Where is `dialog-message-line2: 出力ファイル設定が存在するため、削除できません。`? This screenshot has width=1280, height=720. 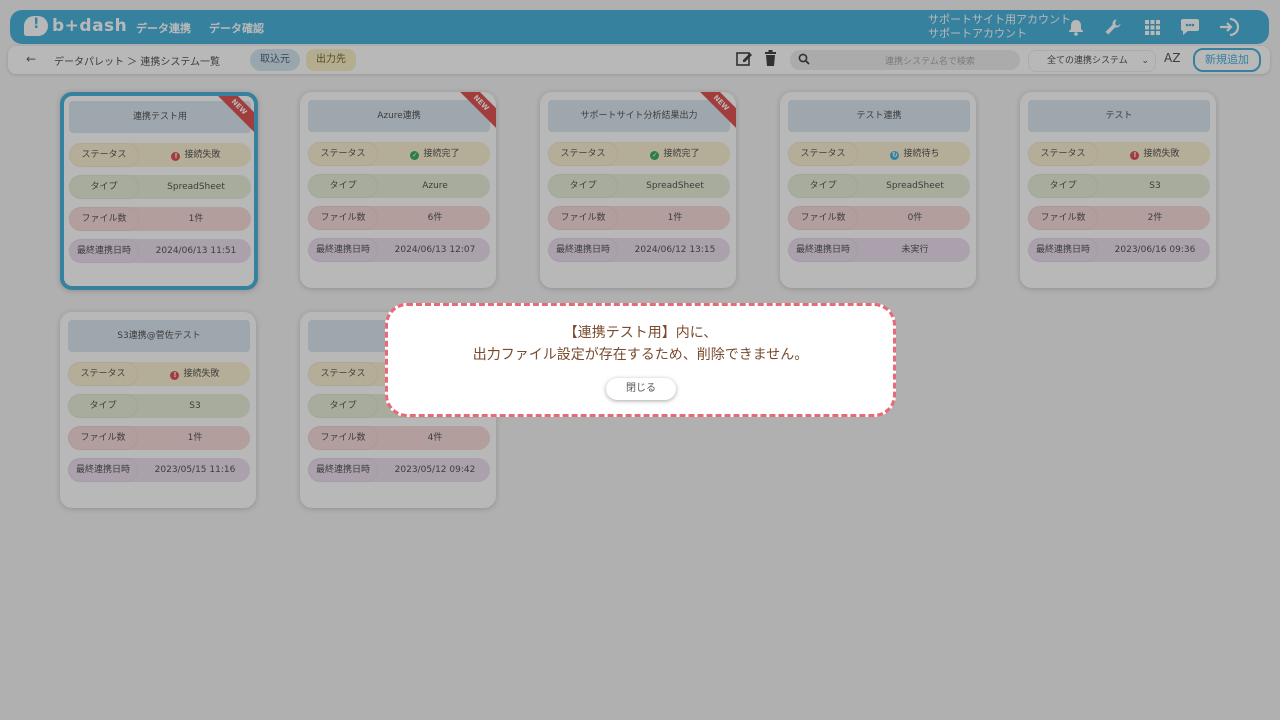 dialog-message-line2: 出力ファイル設定が存在するため、削除できません。 is located at coordinates (640, 355).